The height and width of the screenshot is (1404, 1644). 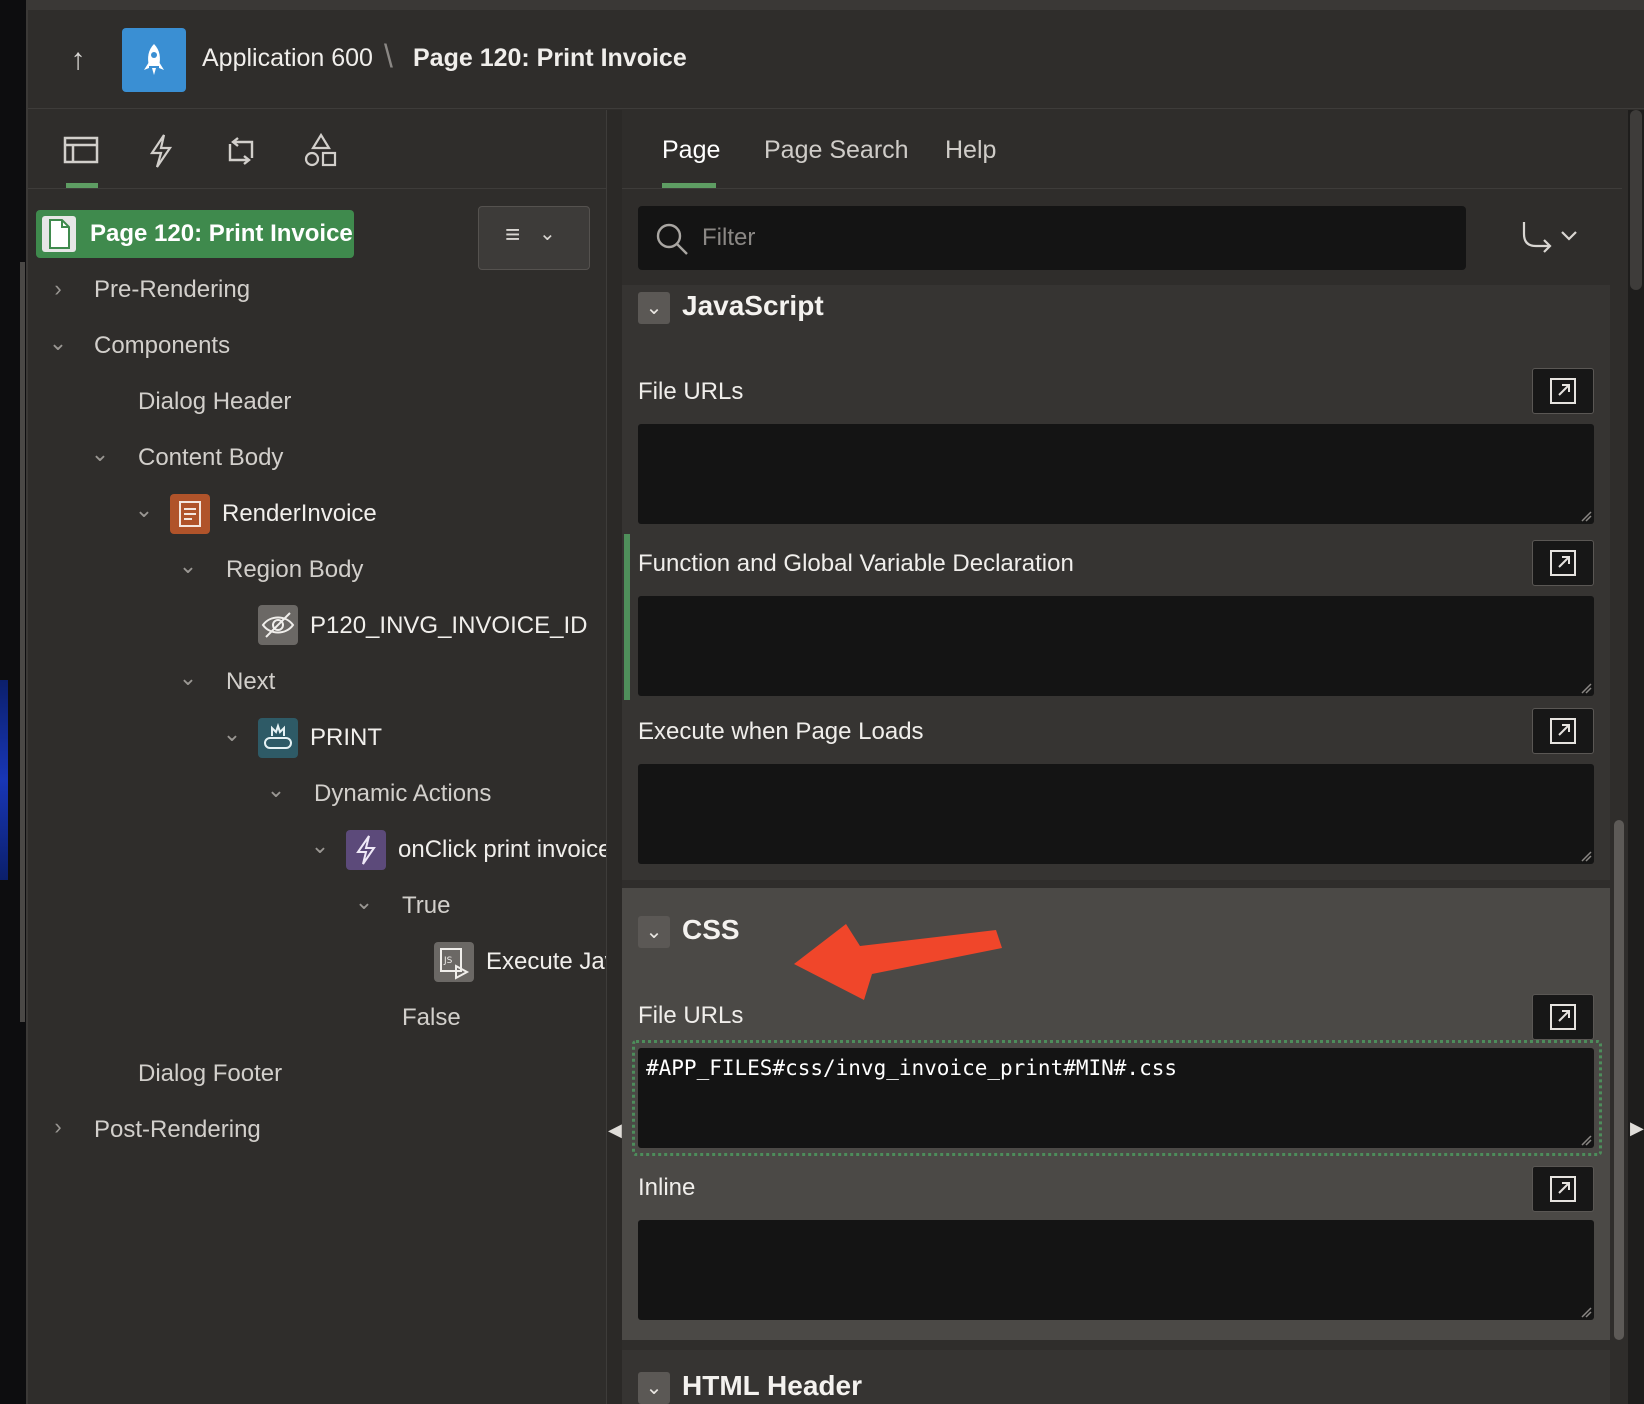 I want to click on rendering-tree-icon, so click(x=82, y=152).